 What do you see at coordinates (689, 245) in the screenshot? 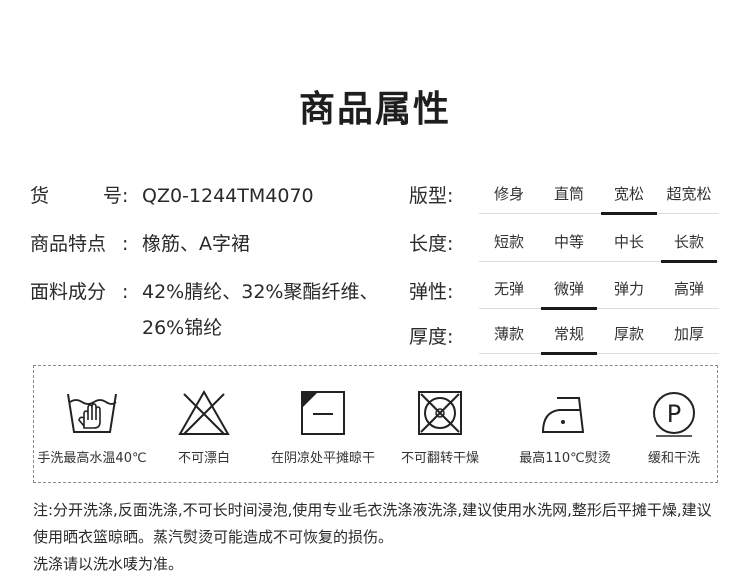
I see `attr-length-option-selected: 长款` at bounding box center [689, 245].